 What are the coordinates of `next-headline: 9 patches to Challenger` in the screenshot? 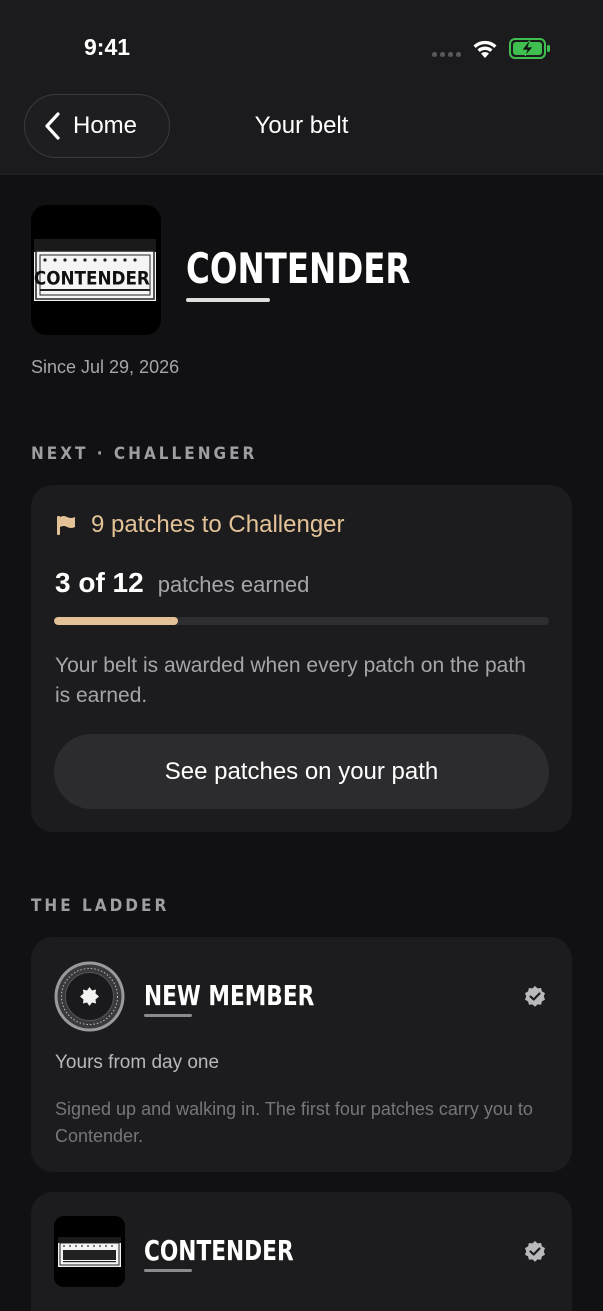 It's located at (200, 525).